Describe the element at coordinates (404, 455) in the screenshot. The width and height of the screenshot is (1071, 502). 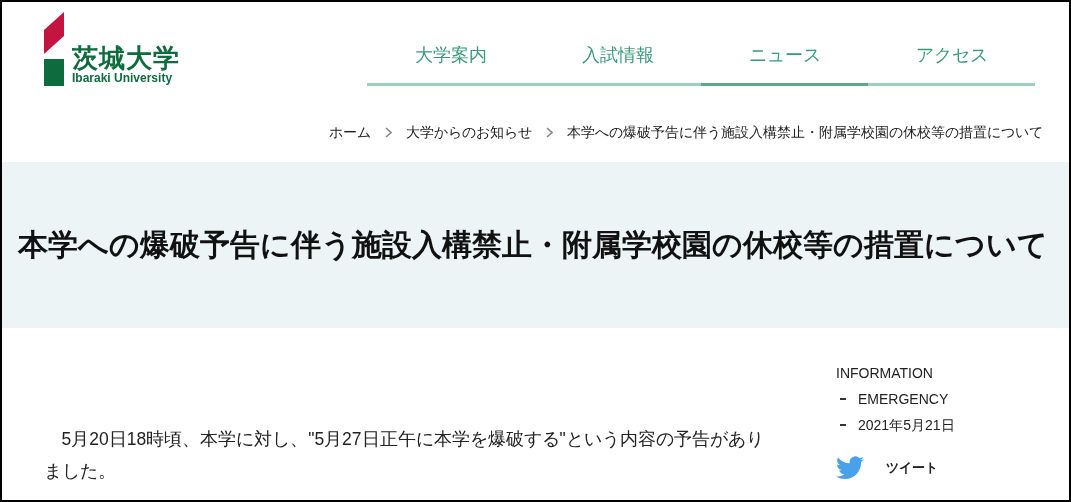
I see `body-paragraph: 5月20日18時頃、本学に対し、"5月27日正午に本学を爆破する"という内容の予告がありました。` at that location.